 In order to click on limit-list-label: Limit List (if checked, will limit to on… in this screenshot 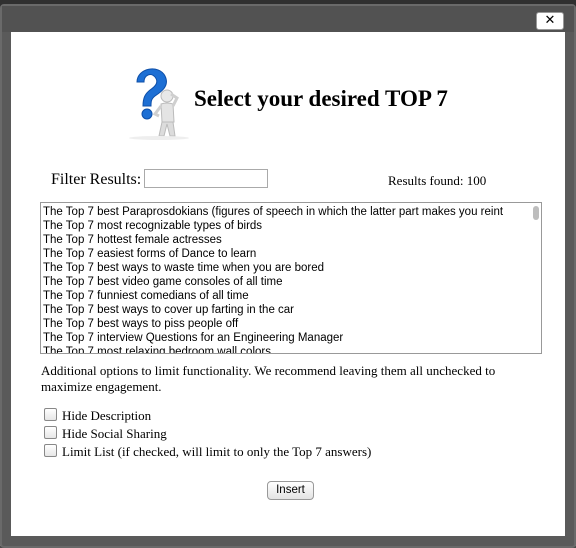, I will do `click(217, 451)`.